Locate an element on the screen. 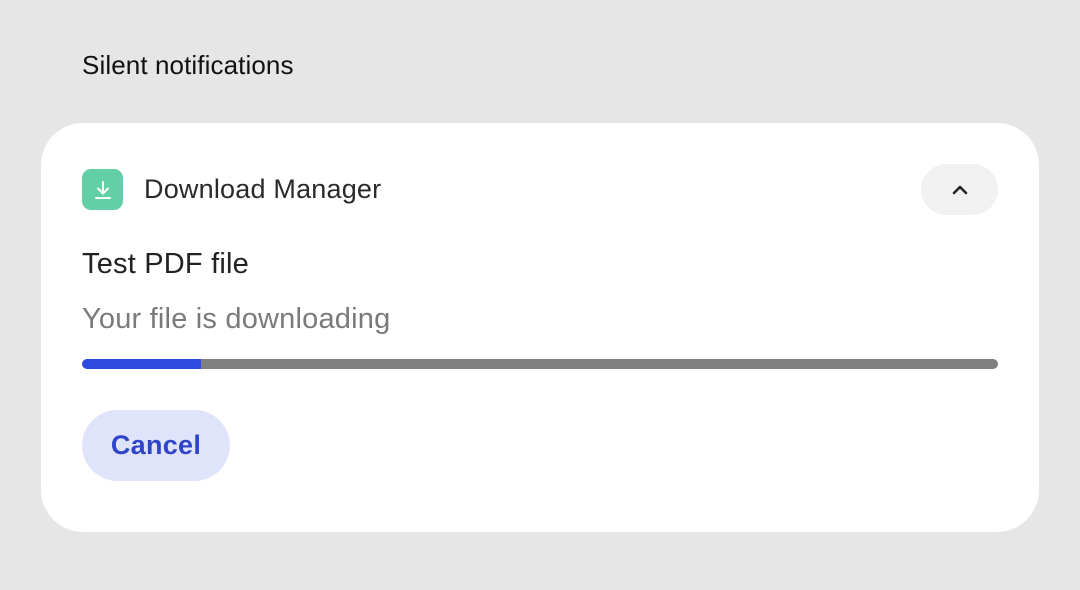 The image size is (1080, 590). download-icon is located at coordinates (102, 189).